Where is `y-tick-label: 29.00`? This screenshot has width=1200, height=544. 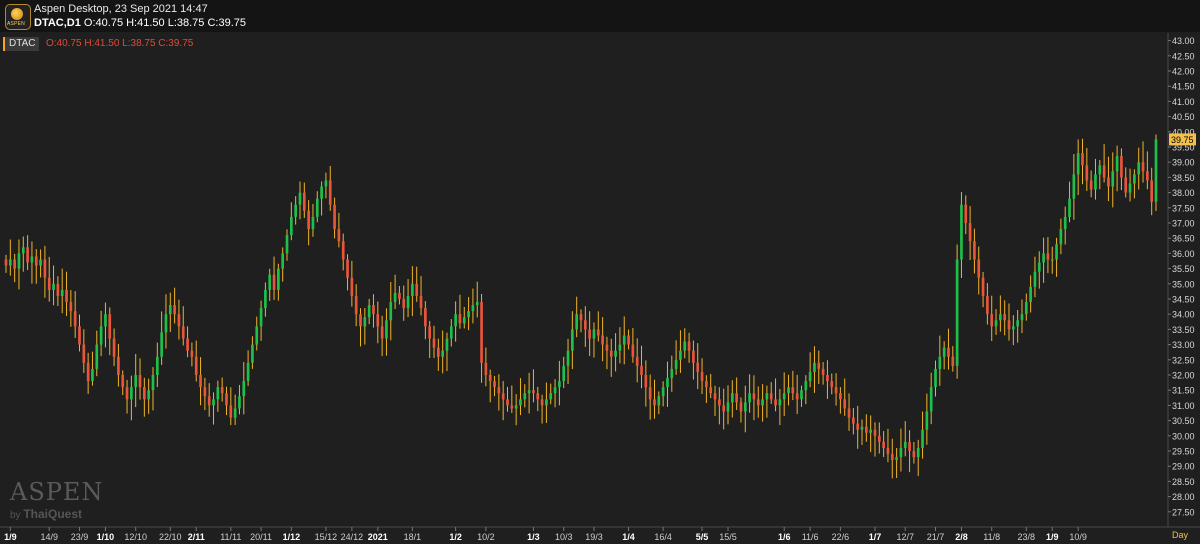
y-tick-label: 29.00 is located at coordinates (1183, 467).